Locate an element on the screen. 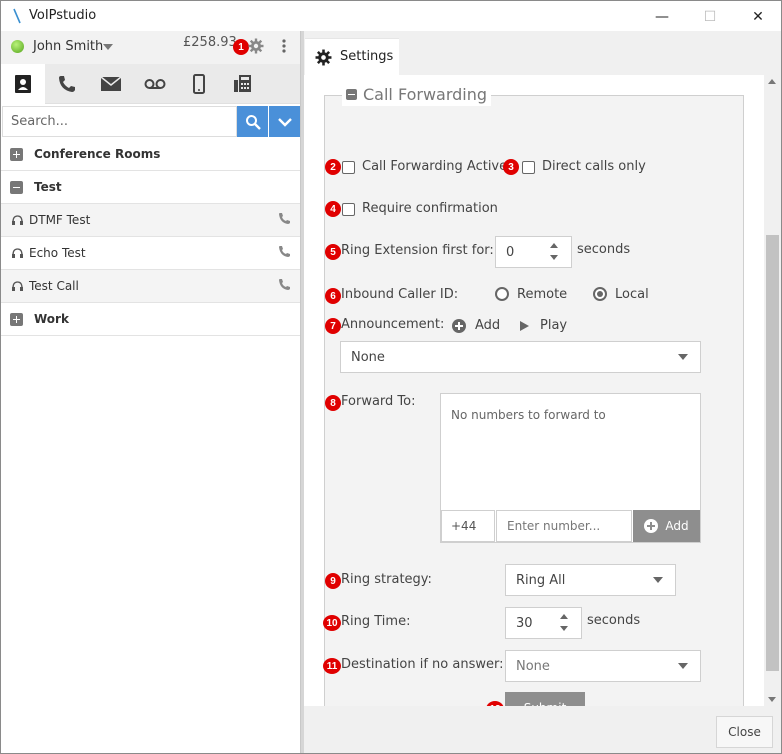  tab-calls is located at coordinates (67, 84).